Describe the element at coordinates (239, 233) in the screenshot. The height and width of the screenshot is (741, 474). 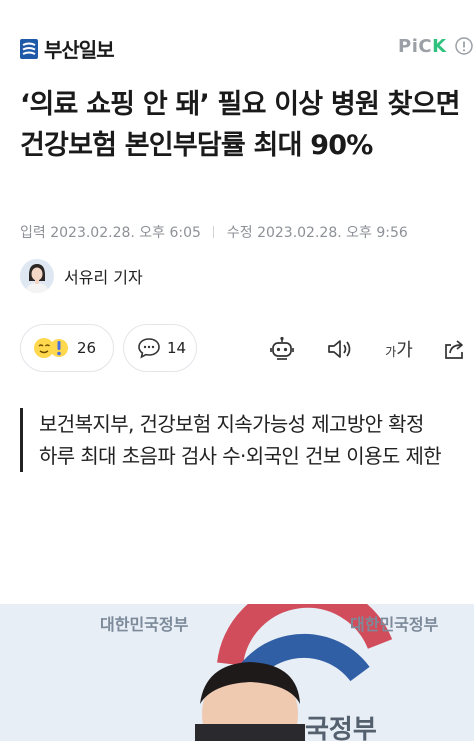
I see `edit-label: 수정` at that location.